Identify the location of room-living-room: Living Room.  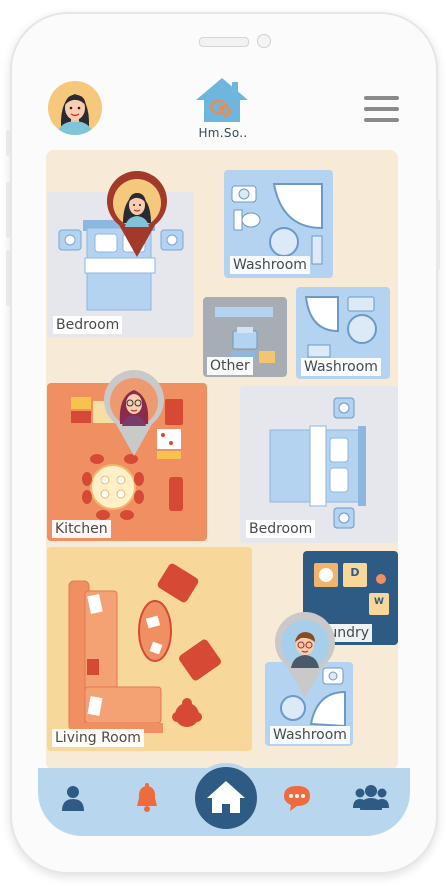
(149, 649).